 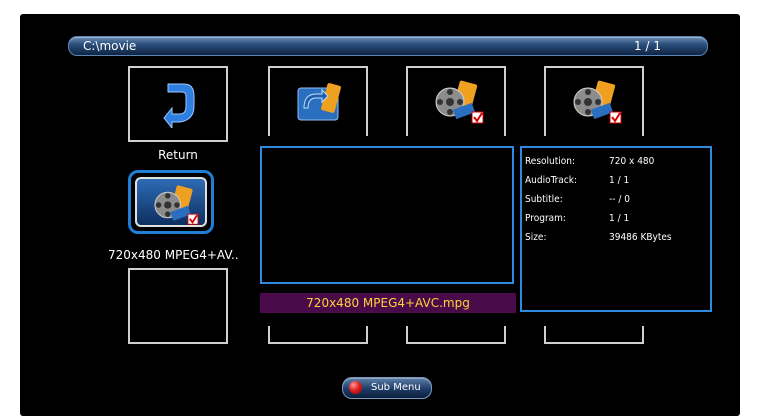 I want to click on page-indicator: 1 / 1, so click(x=647, y=46).